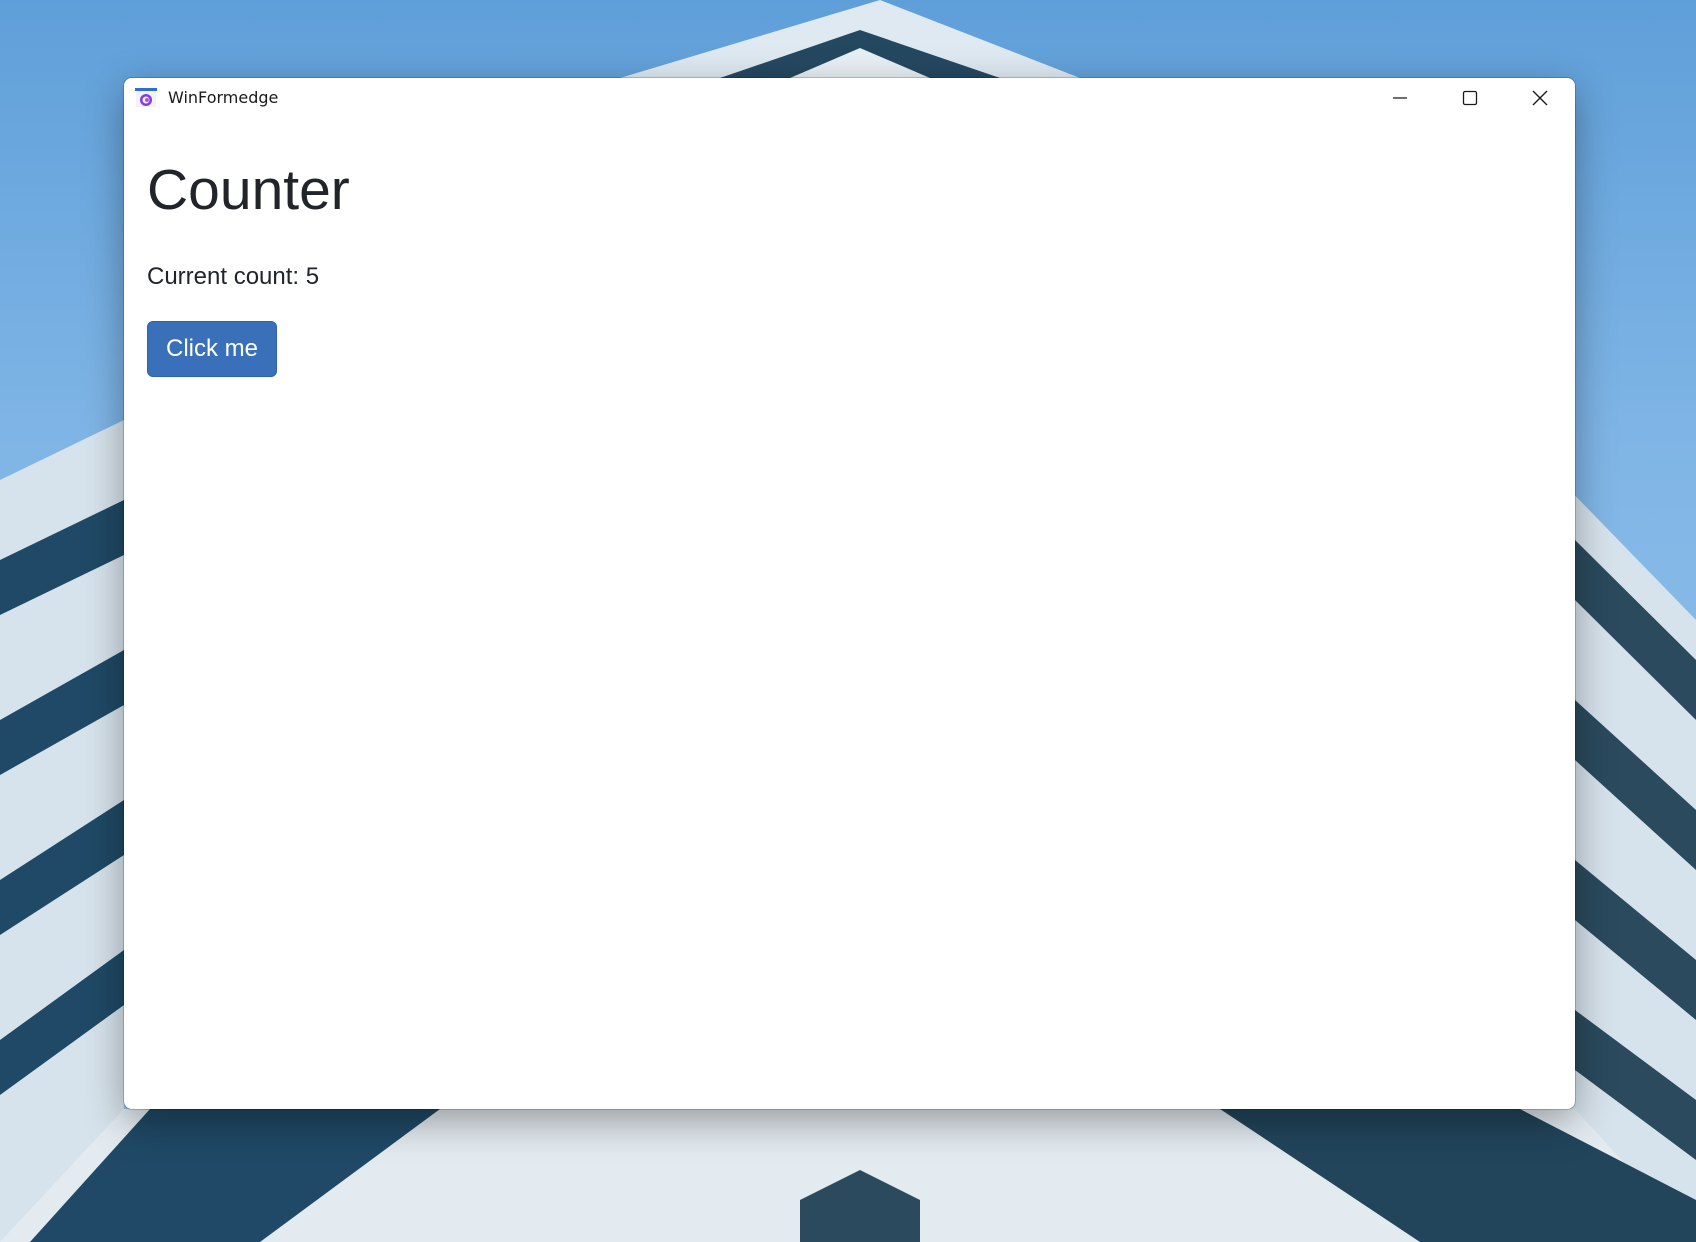  What do you see at coordinates (248, 190) in the screenshot?
I see `page-title: Counter` at bounding box center [248, 190].